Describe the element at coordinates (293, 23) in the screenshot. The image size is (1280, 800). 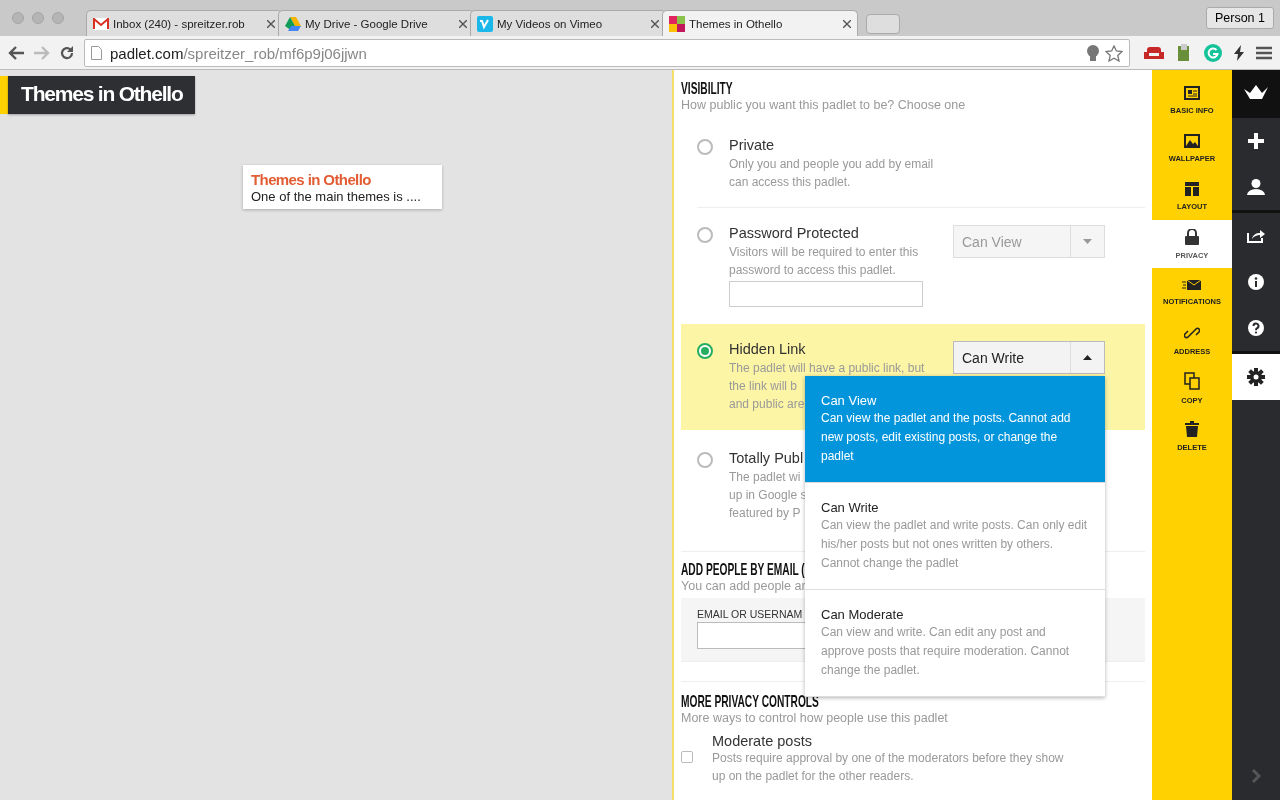
I see `triangle-icon` at that location.